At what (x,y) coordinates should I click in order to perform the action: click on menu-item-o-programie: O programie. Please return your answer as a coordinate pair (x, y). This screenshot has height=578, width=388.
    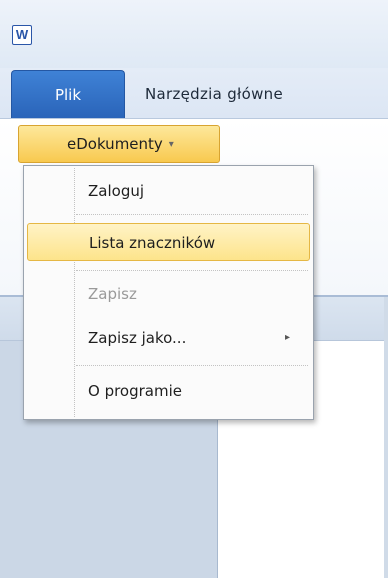
    Looking at the image, I should click on (168, 391).